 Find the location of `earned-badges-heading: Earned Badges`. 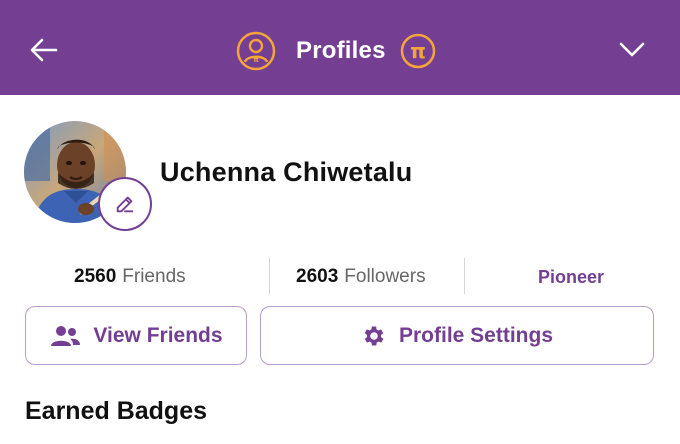

earned-badges-heading: Earned Badges is located at coordinates (116, 411).